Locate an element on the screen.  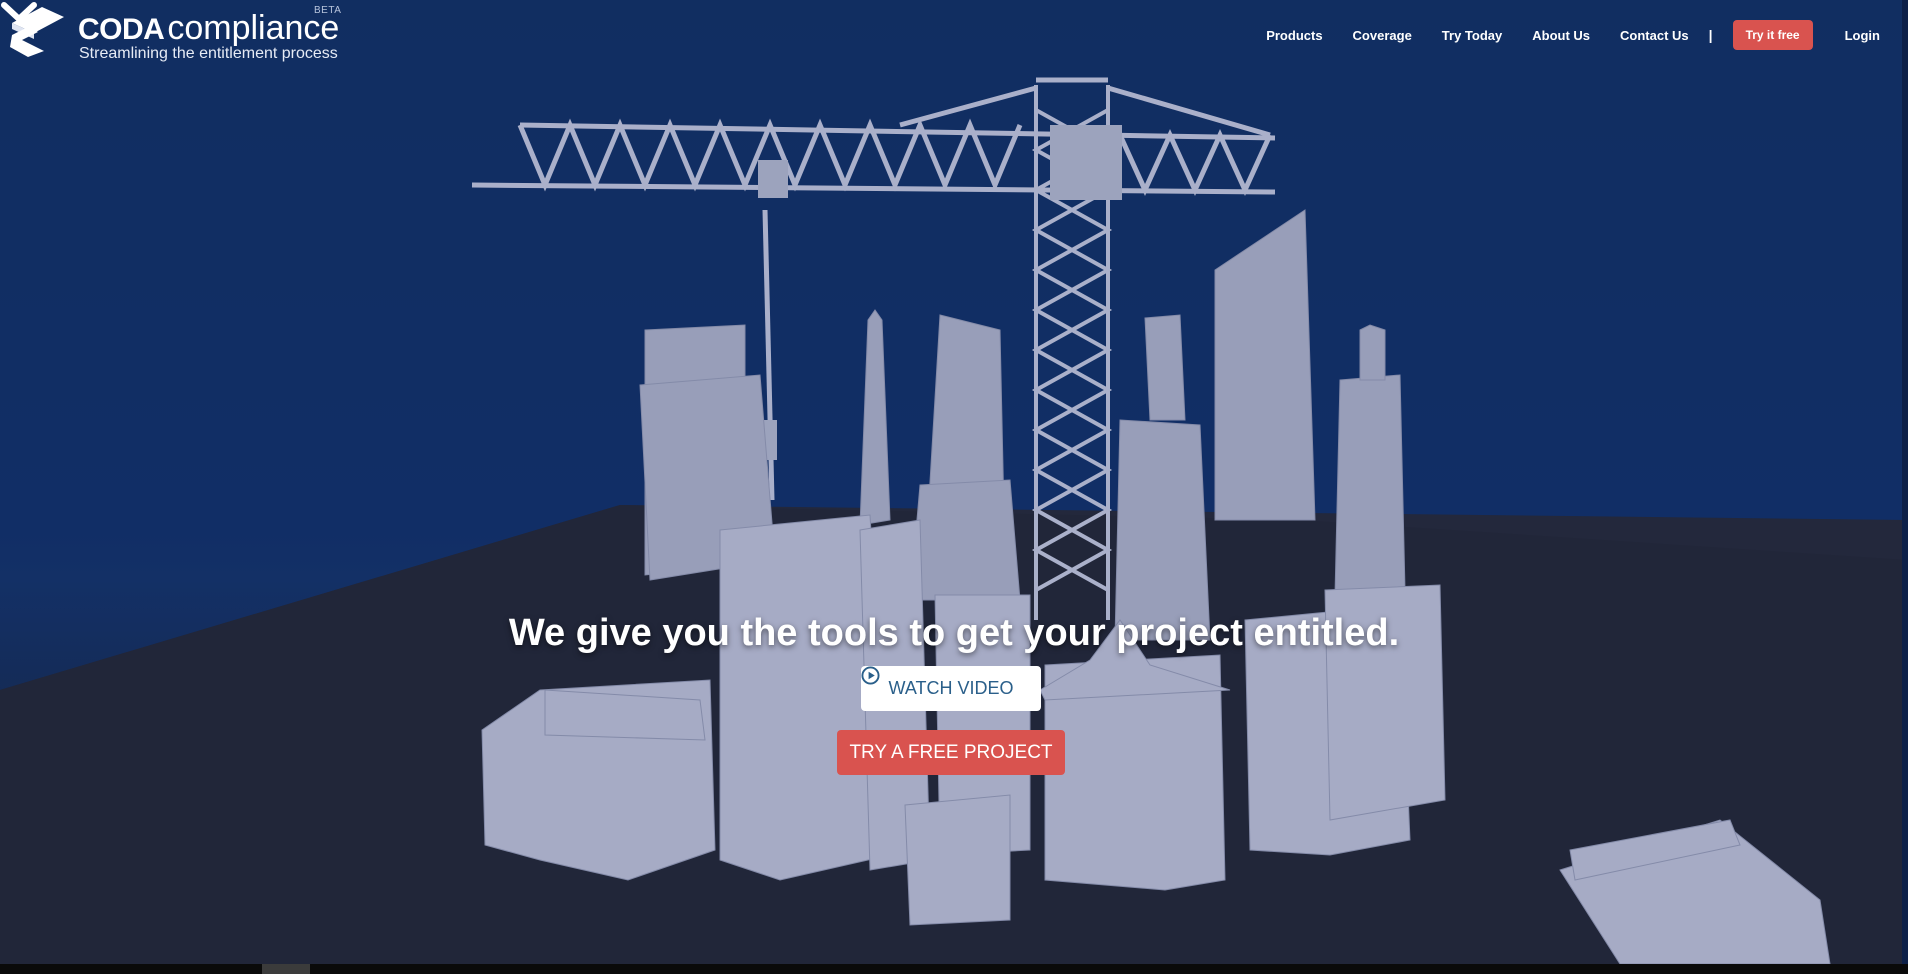
beta-badge: BETA is located at coordinates (328, 10).